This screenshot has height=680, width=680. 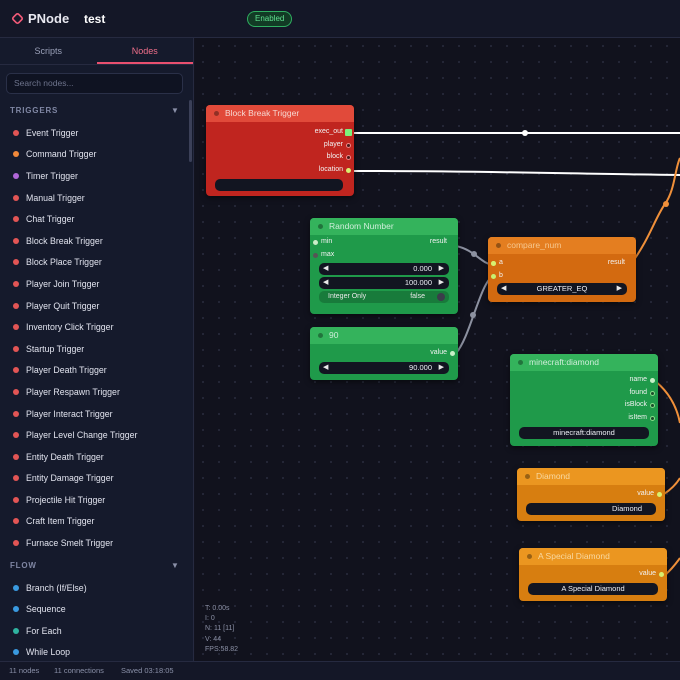 What do you see at coordinates (94, 219) in the screenshot?
I see `palette-item: Chat Trigger` at bounding box center [94, 219].